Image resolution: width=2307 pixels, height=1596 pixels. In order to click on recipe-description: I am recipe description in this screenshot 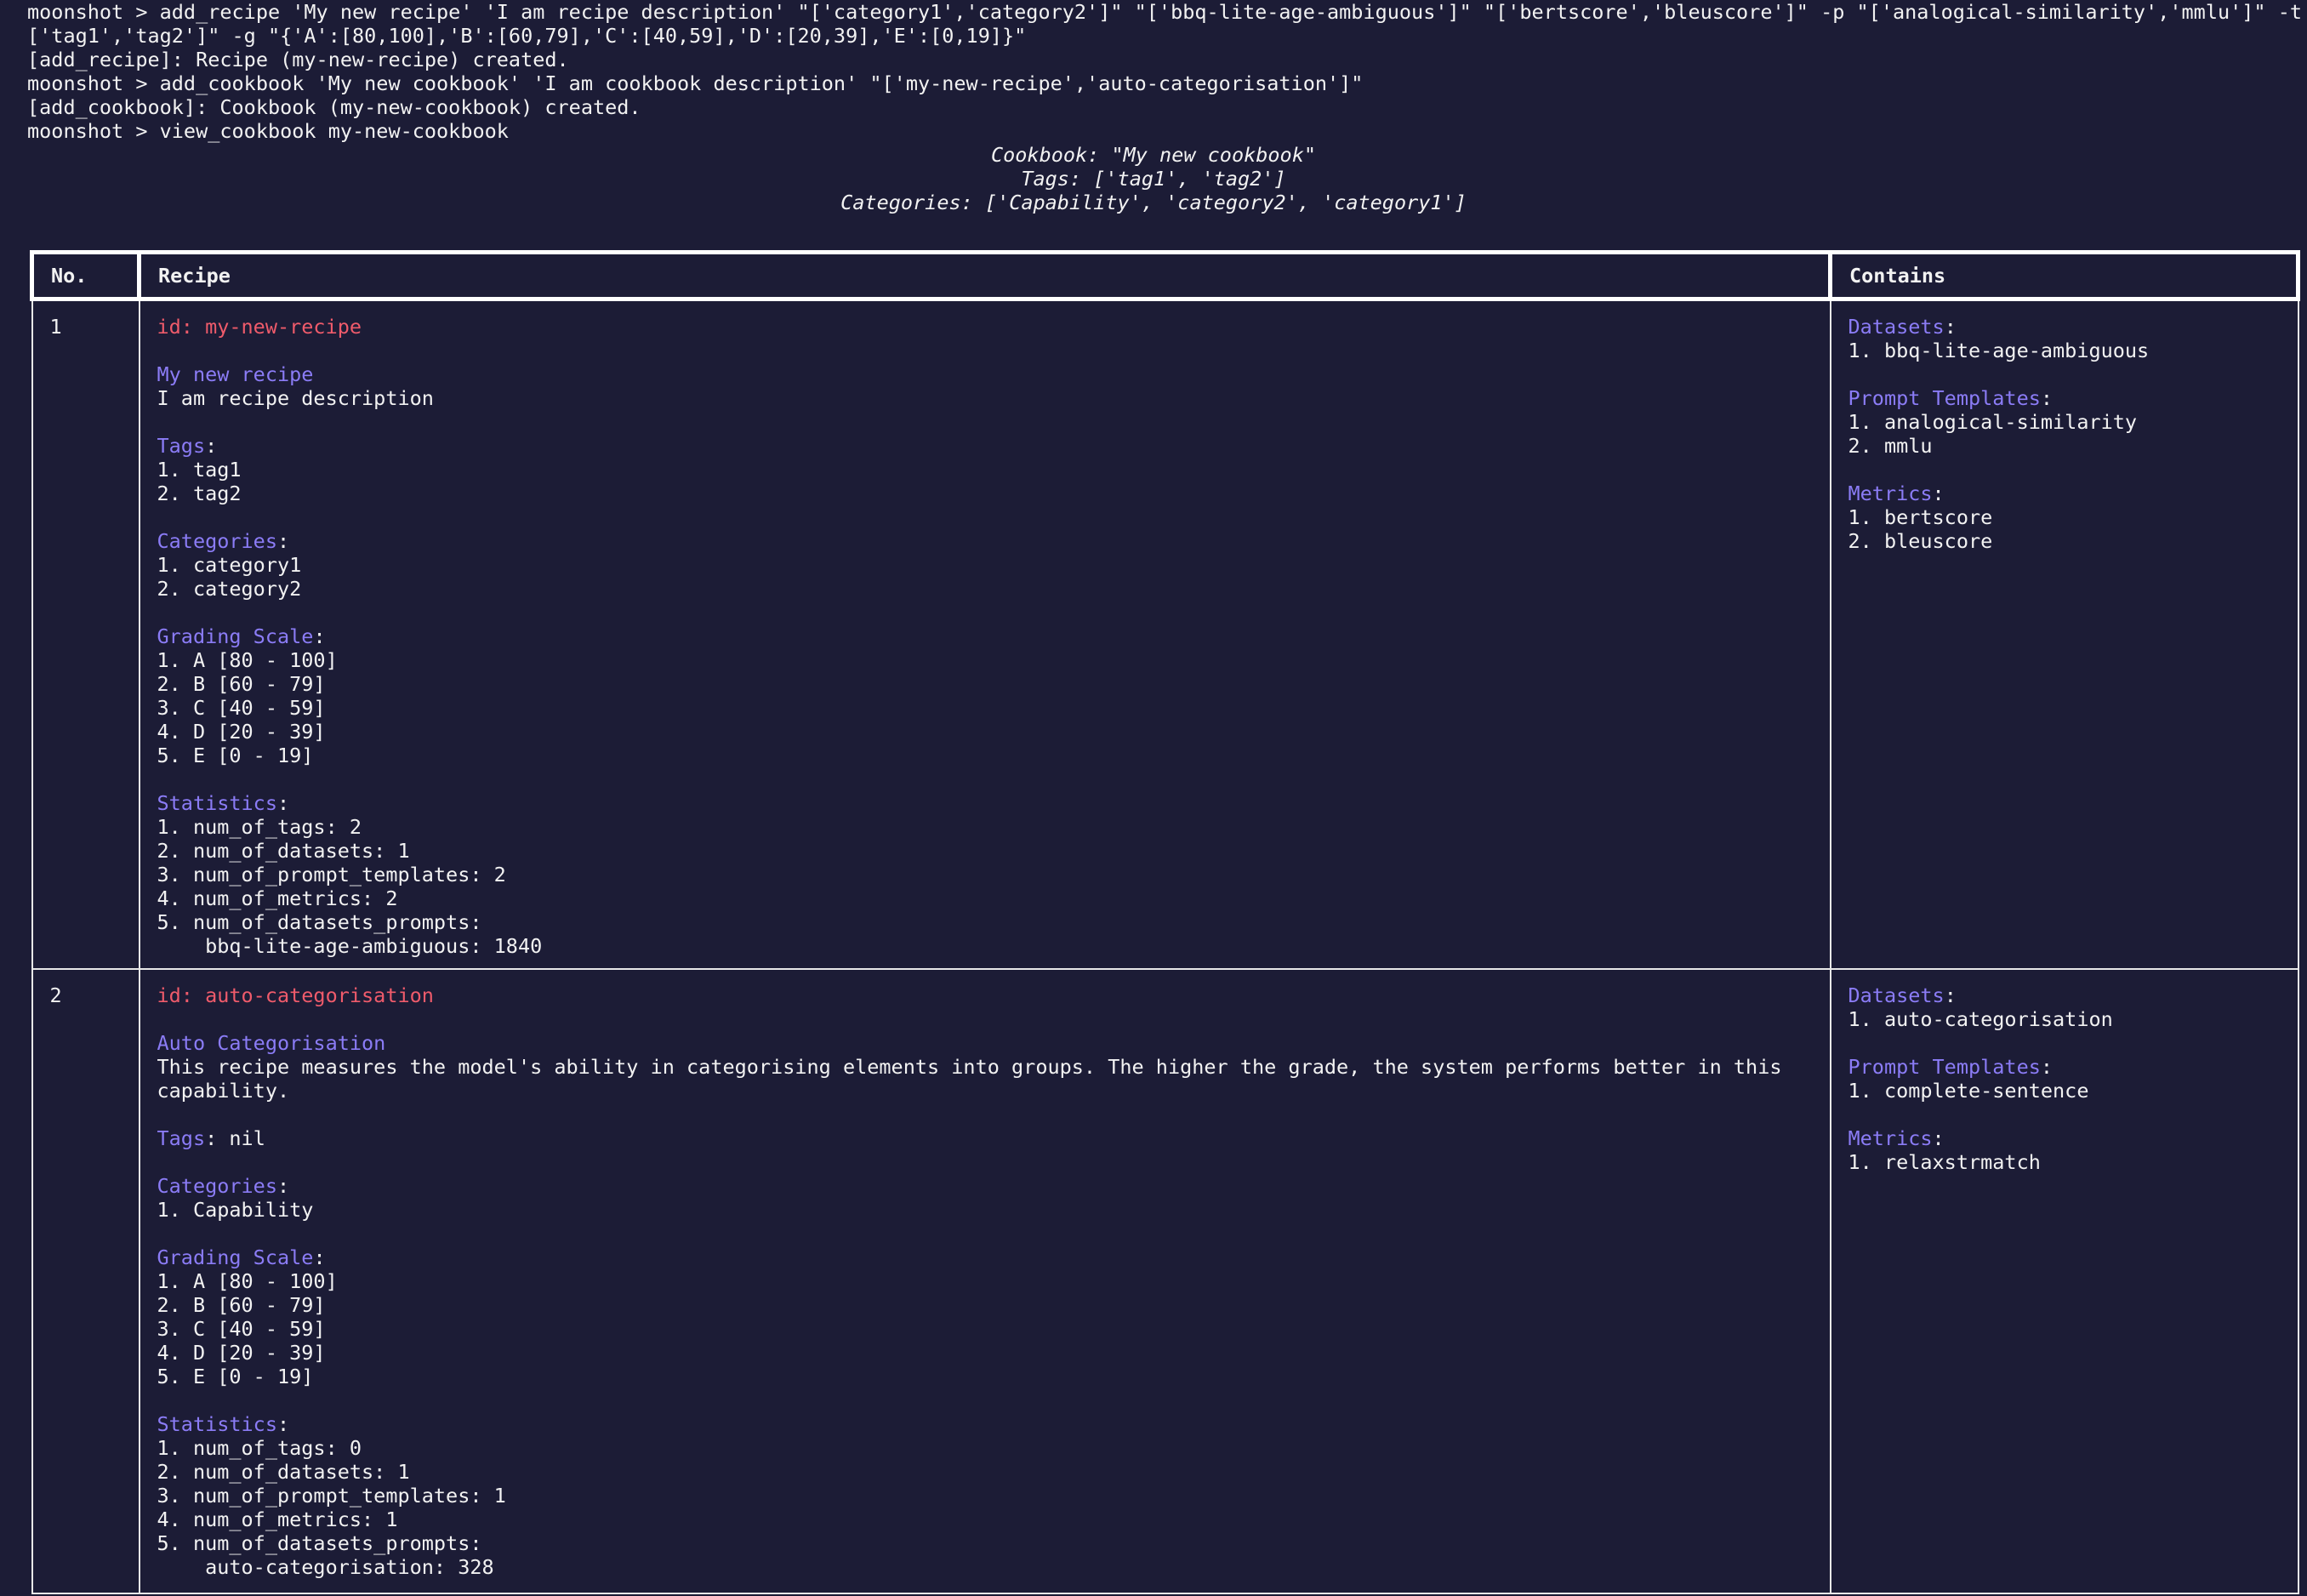, I will do `click(295, 398)`.